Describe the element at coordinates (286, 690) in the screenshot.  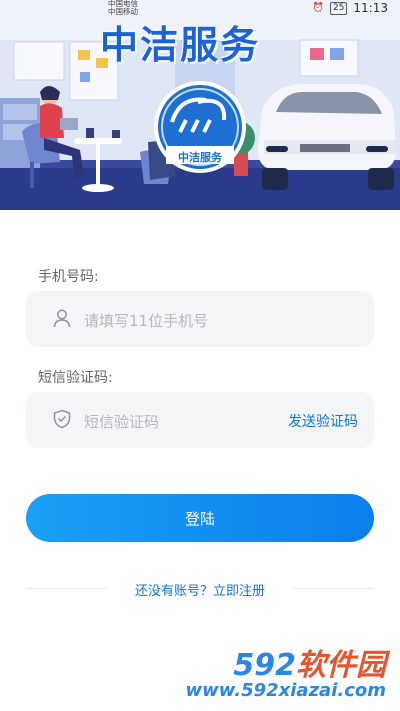
I see `watermark-url: www.592xiazai.com` at that location.